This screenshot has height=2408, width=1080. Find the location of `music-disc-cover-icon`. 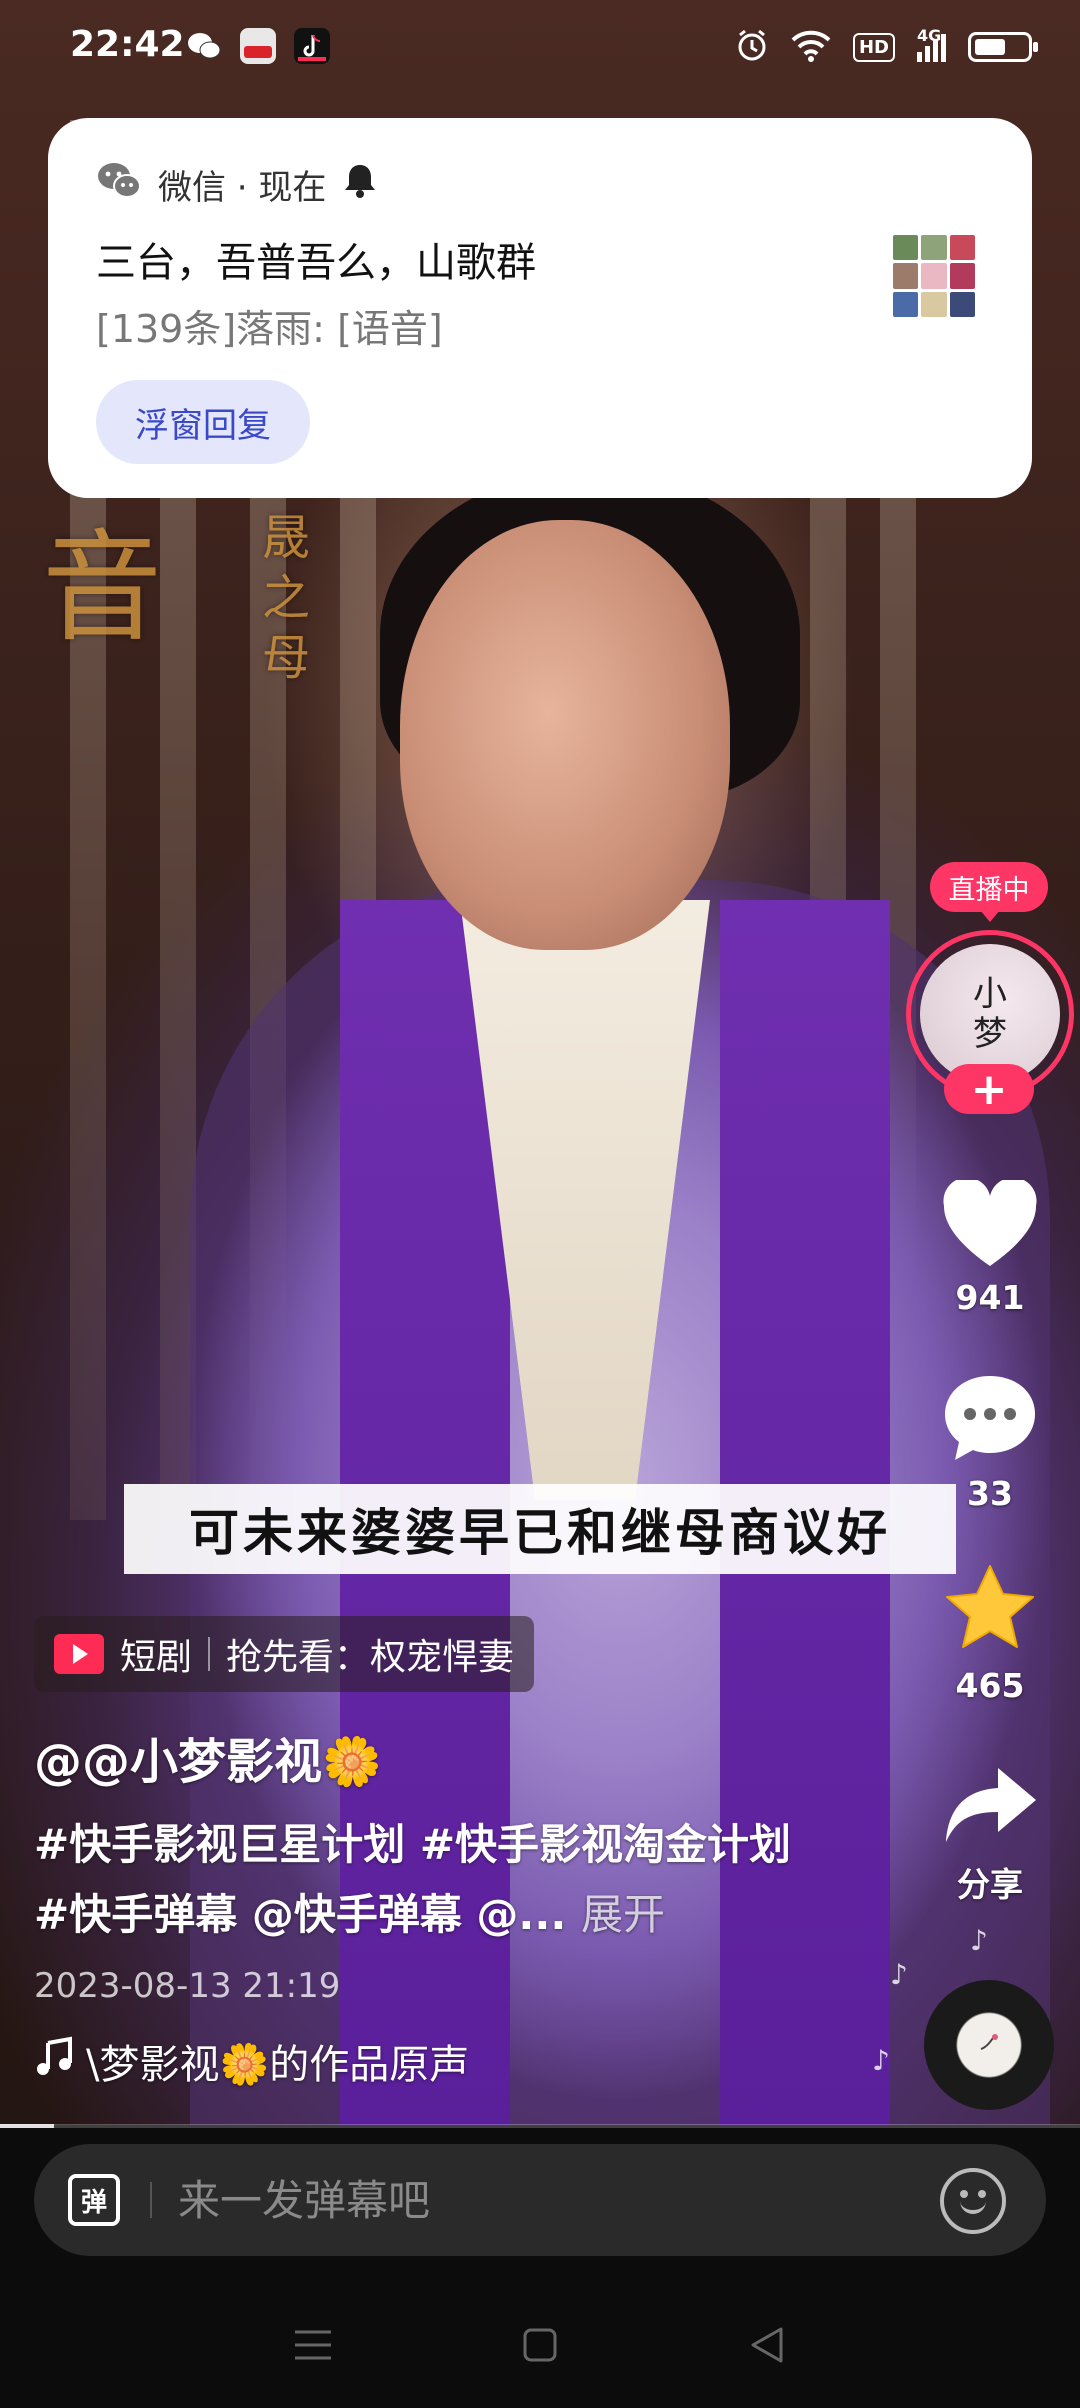

music-disc-cover-icon is located at coordinates (989, 2045).